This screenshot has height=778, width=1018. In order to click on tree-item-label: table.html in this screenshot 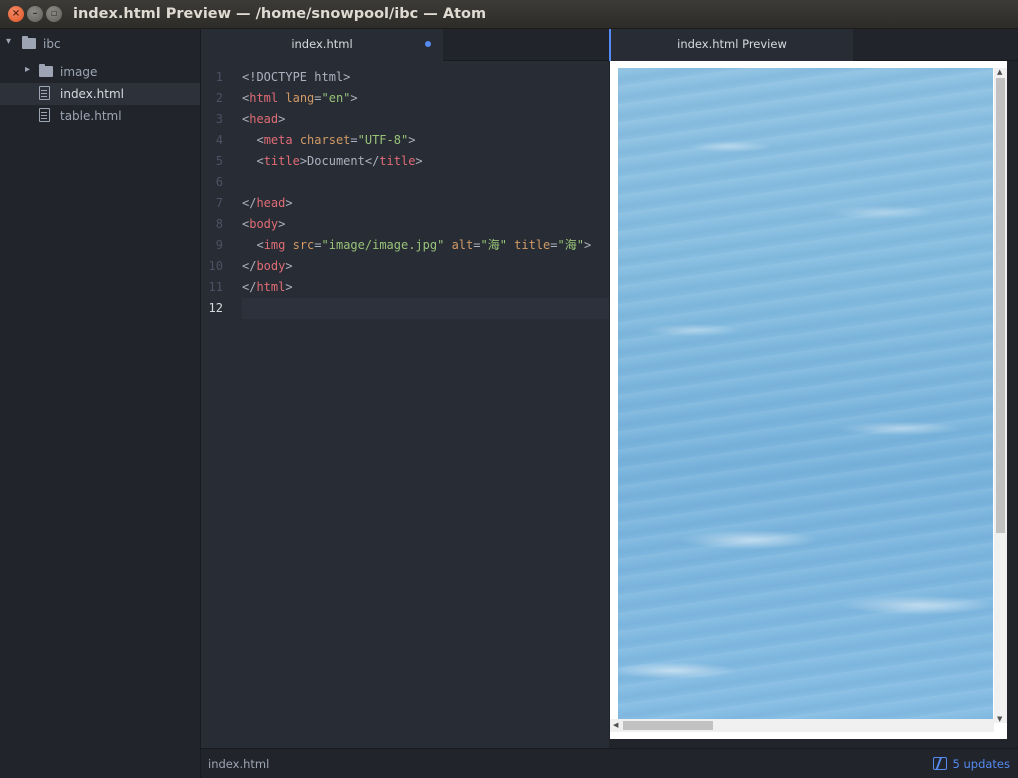, I will do `click(91, 116)`.